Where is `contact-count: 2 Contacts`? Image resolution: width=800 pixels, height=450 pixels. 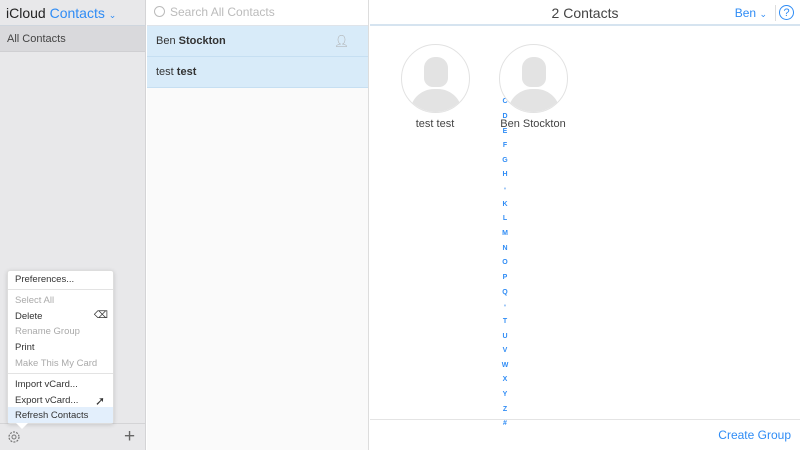
contact-count: 2 Contacts is located at coordinates (585, 13).